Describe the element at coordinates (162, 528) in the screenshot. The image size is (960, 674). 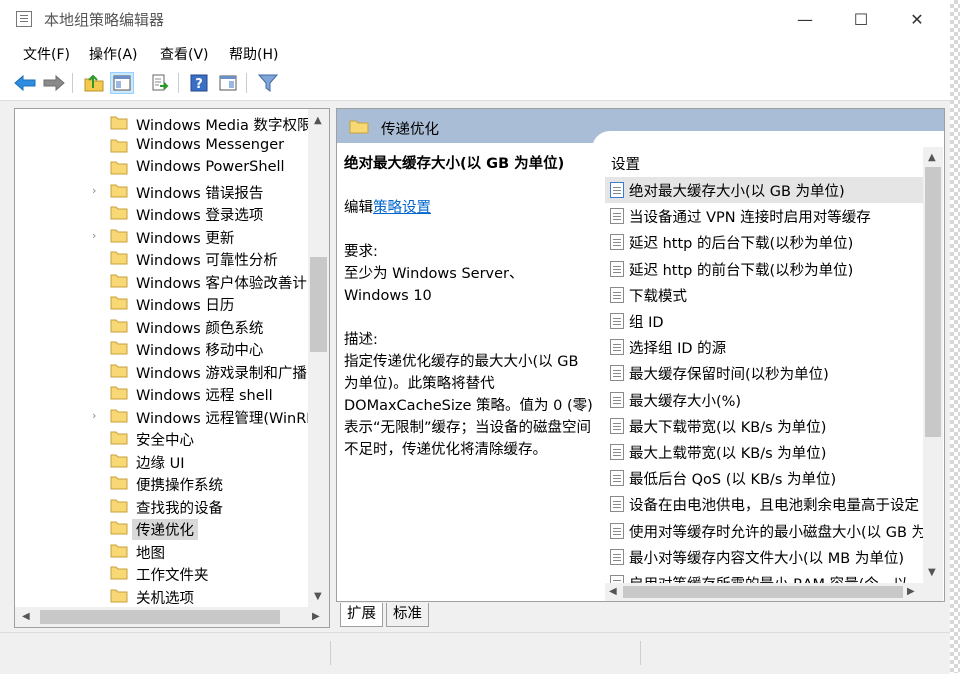
I see `tree-item: 传递优化` at that location.